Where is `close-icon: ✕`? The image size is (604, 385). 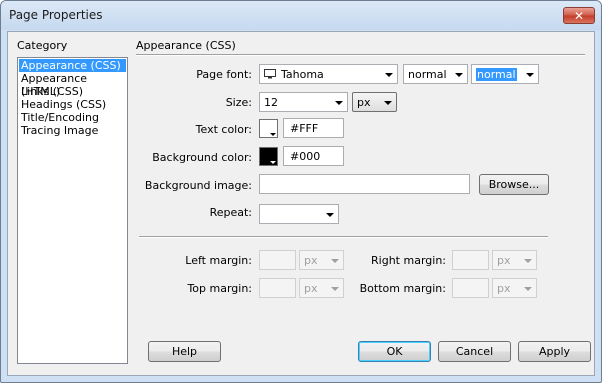
close-icon: ✕ is located at coordinates (579, 16).